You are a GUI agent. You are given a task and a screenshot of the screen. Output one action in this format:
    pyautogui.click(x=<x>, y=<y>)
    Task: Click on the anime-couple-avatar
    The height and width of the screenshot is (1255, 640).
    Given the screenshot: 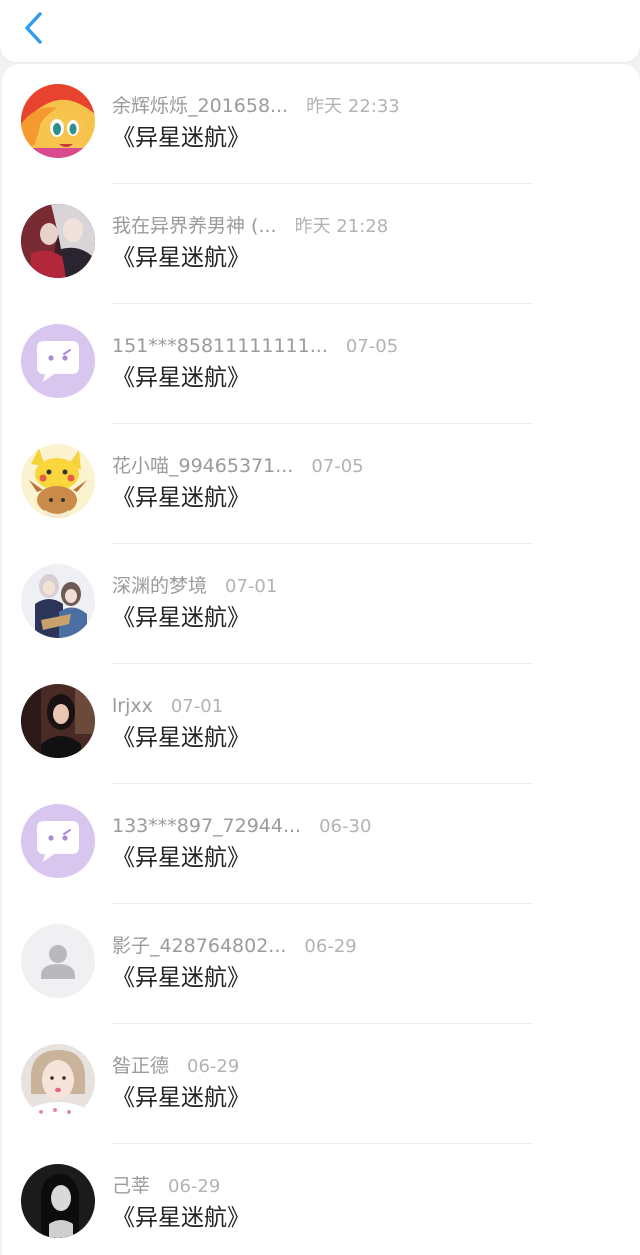 What is the action you would take?
    pyautogui.click(x=58, y=241)
    